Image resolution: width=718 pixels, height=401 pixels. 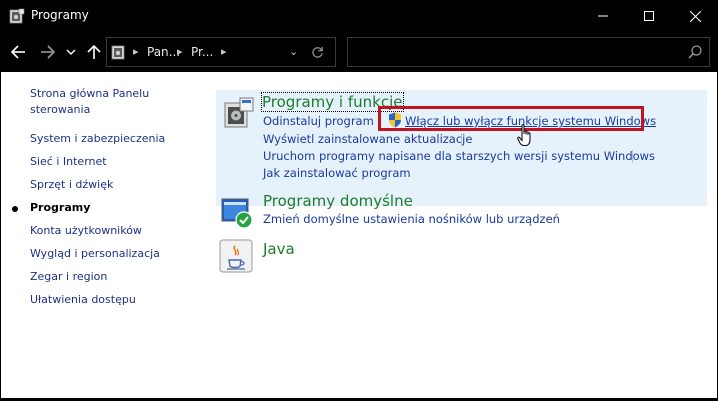 I want to click on how-to-install-link: Jak zainstalować program, so click(x=337, y=173).